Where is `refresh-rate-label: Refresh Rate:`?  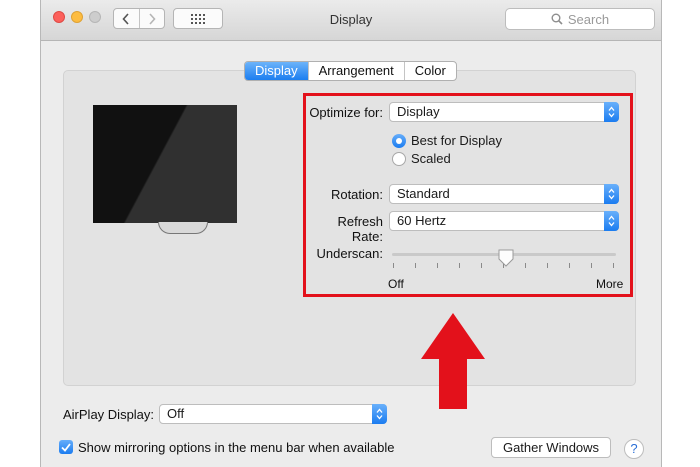 refresh-rate-label: Refresh Rate: is located at coordinates (360, 229).